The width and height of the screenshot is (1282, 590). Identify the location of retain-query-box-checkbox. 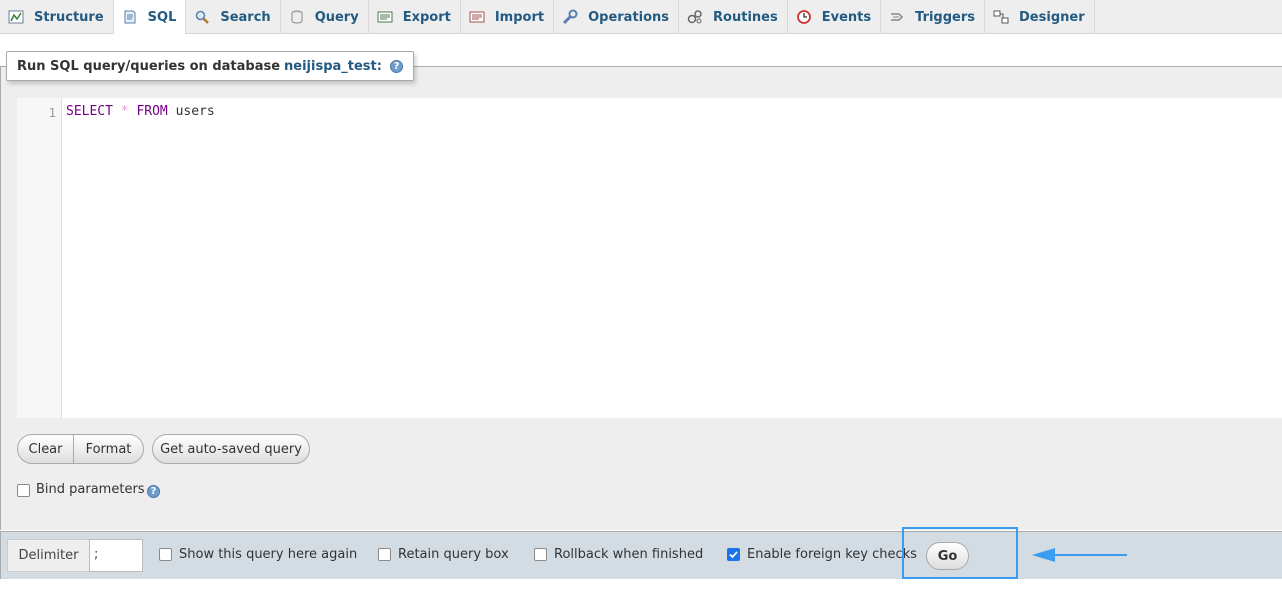
(384, 554).